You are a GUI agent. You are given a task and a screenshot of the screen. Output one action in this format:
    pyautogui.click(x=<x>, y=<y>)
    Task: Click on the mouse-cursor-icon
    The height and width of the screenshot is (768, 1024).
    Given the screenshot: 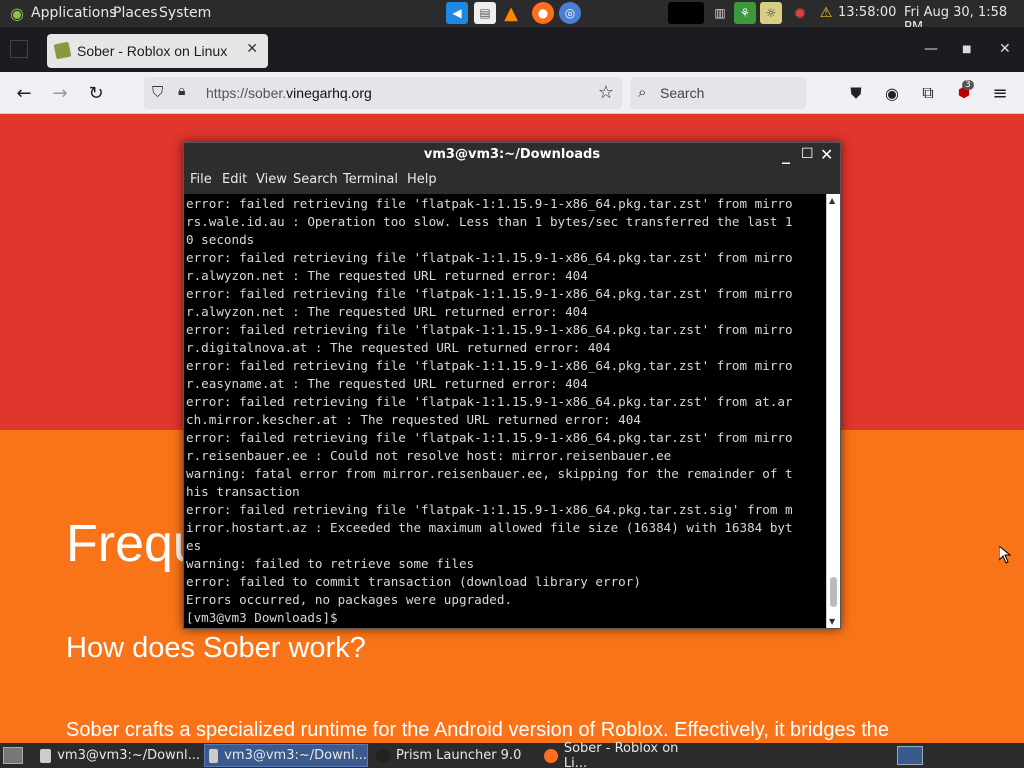 What is the action you would take?
    pyautogui.click(x=1005, y=555)
    